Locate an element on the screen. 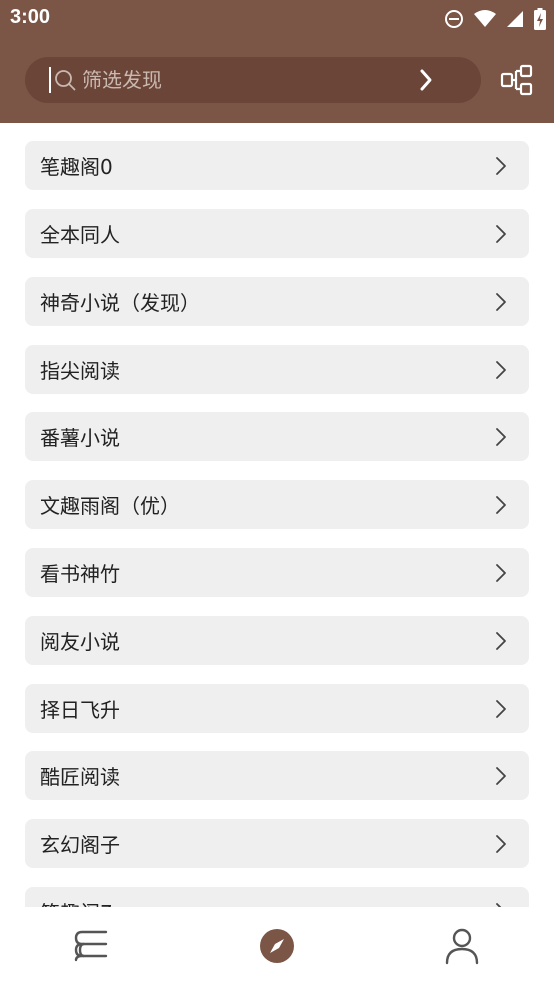  list-item-label: 择日飞升 is located at coordinates (80, 710).